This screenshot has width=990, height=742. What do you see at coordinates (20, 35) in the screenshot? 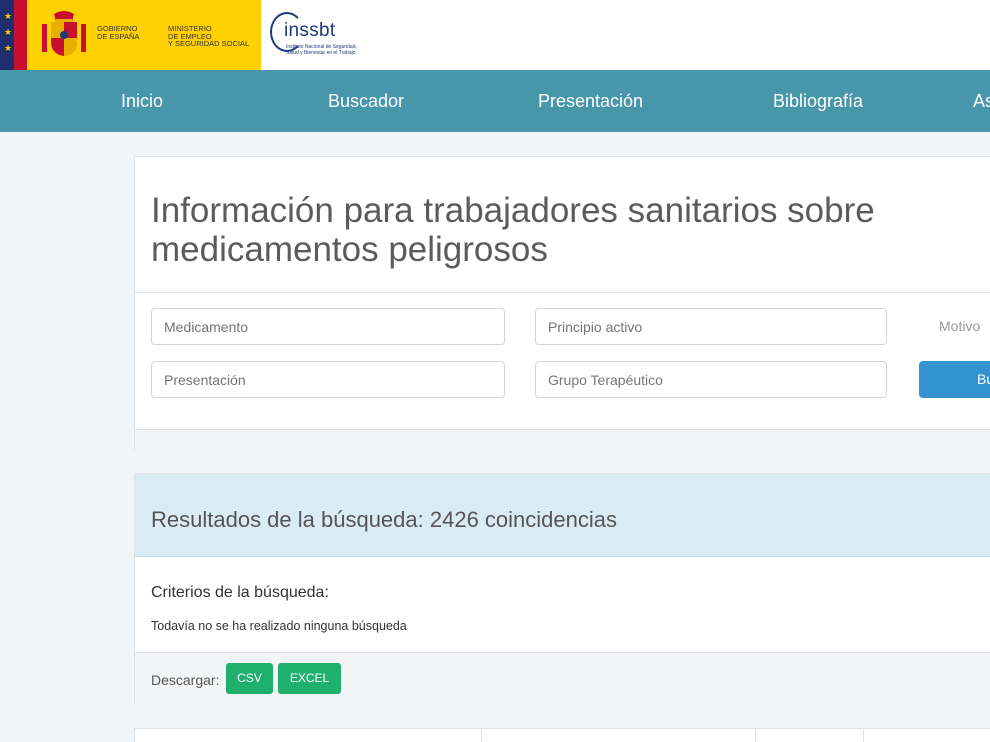
I see `flag-stripe` at bounding box center [20, 35].